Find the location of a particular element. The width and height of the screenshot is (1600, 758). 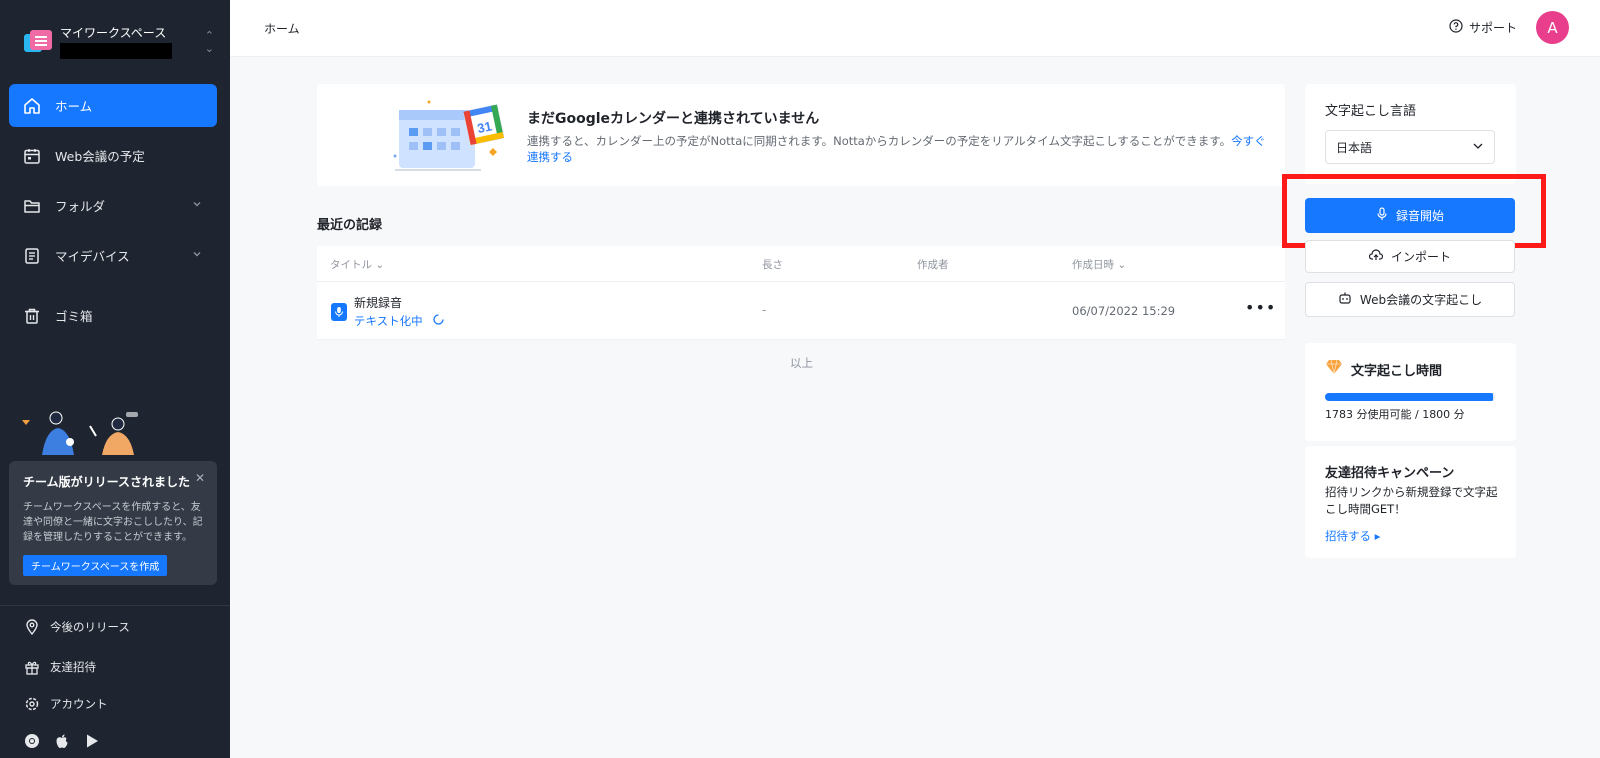

support-label: サポート is located at coordinates (1493, 28).